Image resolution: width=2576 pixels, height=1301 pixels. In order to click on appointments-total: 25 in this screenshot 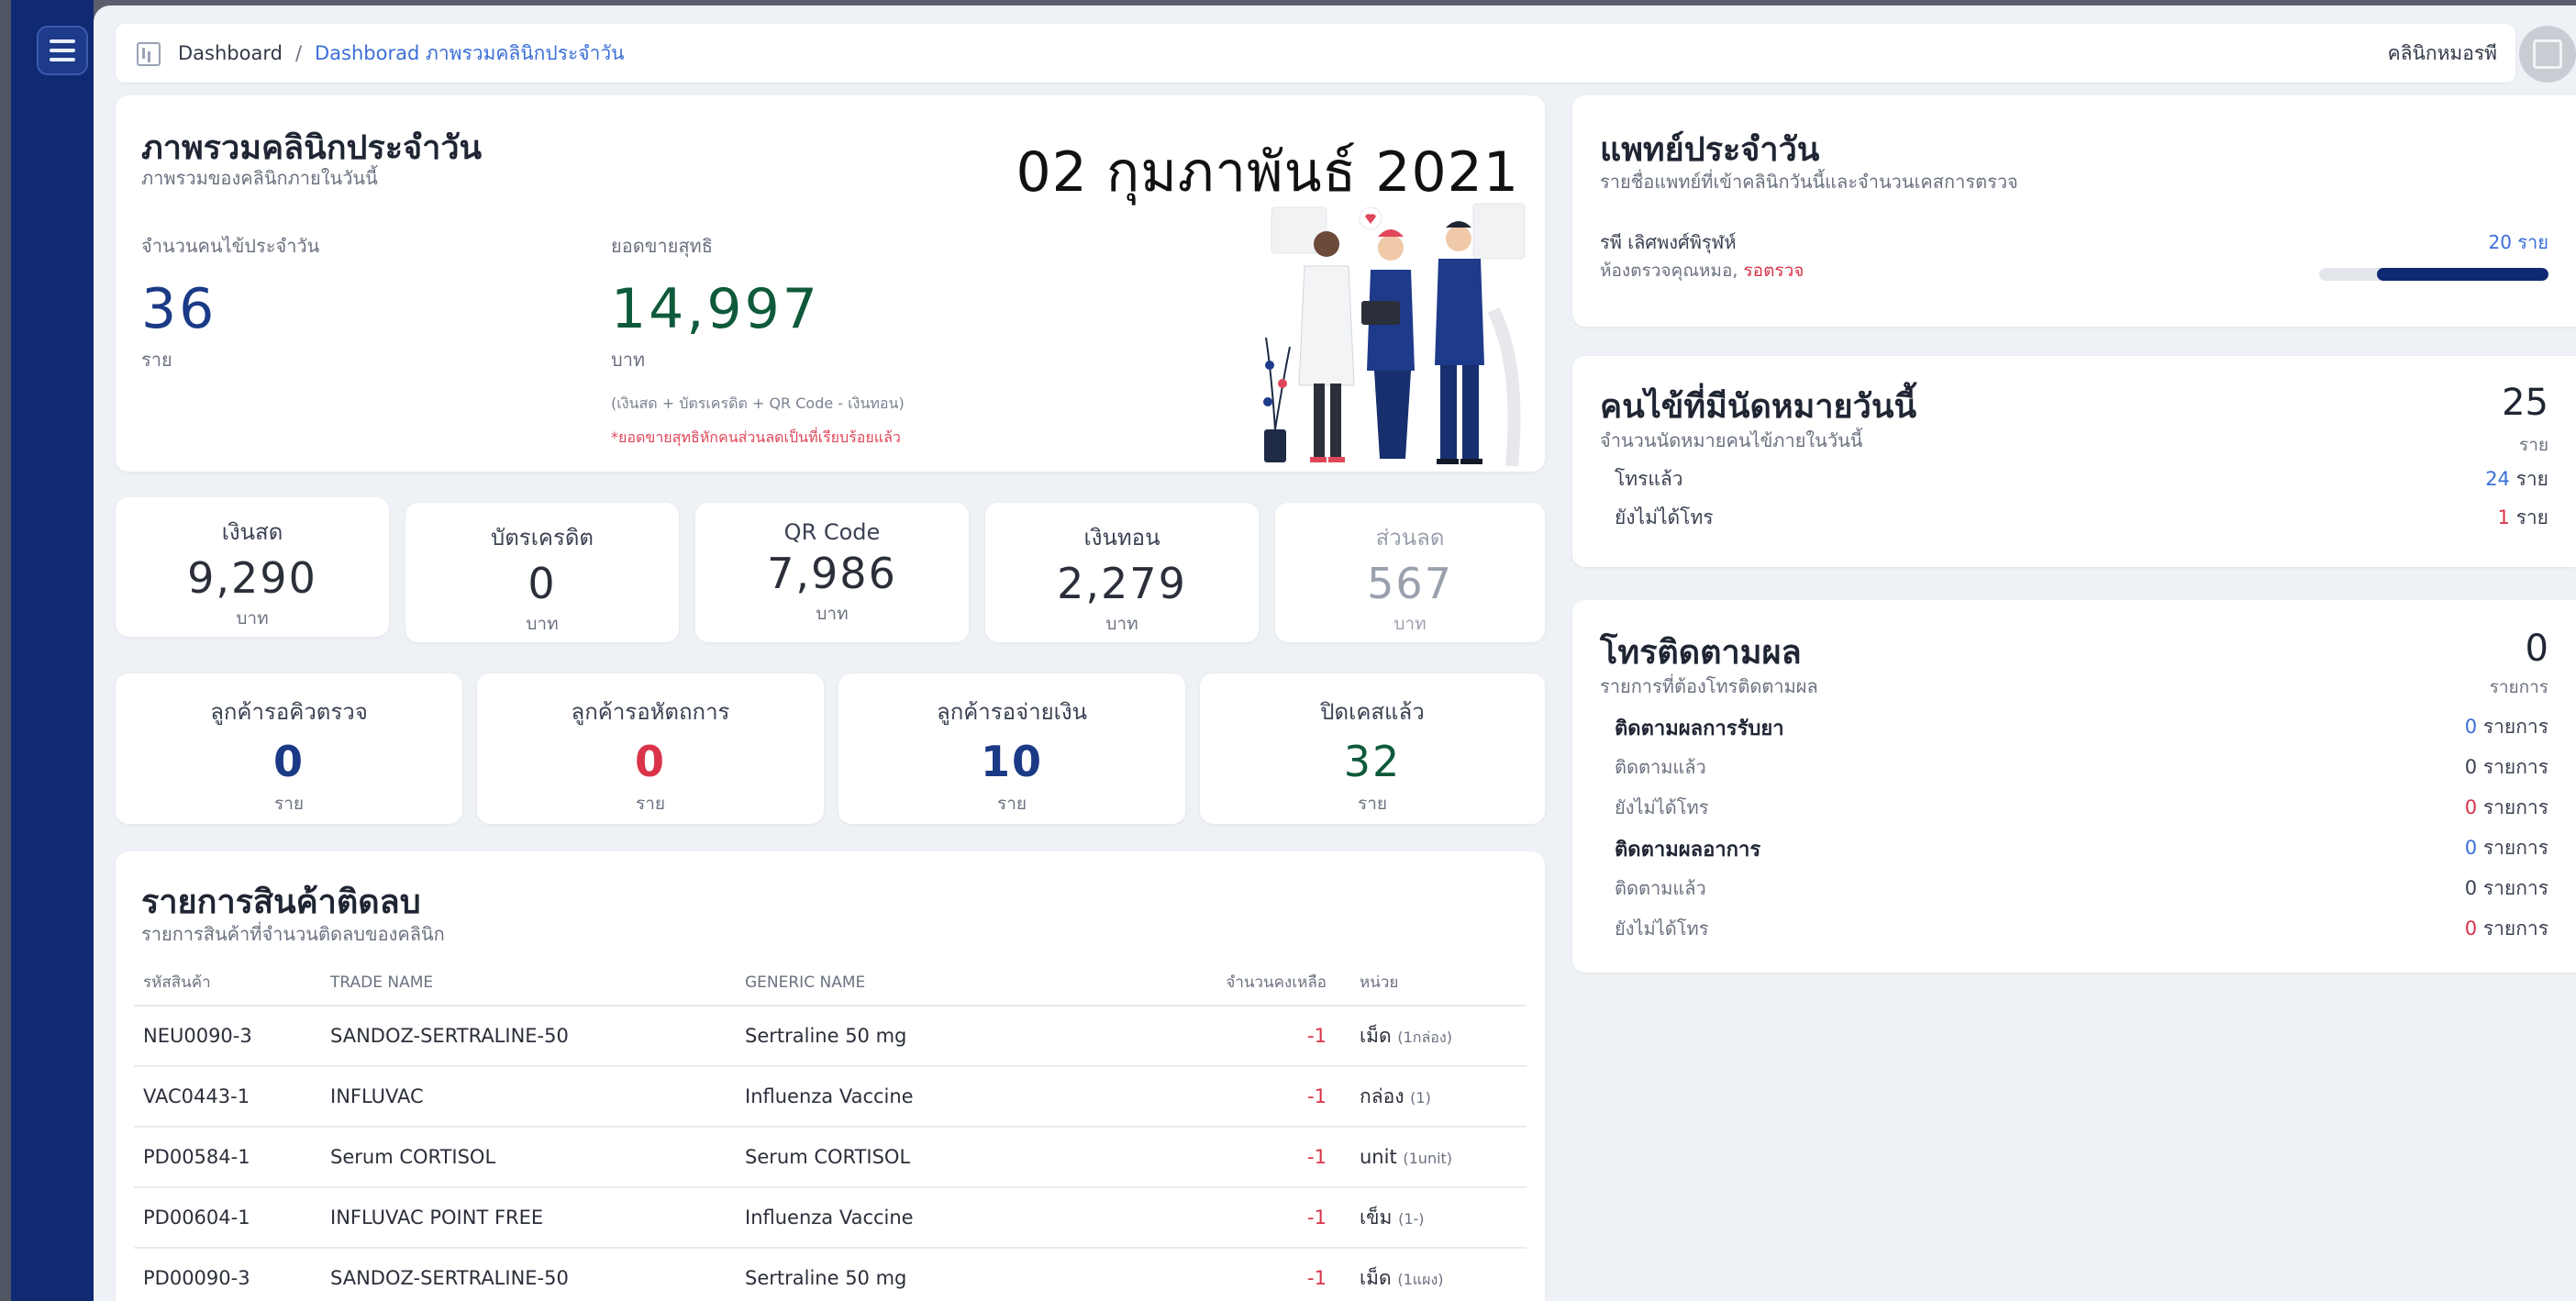, I will do `click(2525, 403)`.